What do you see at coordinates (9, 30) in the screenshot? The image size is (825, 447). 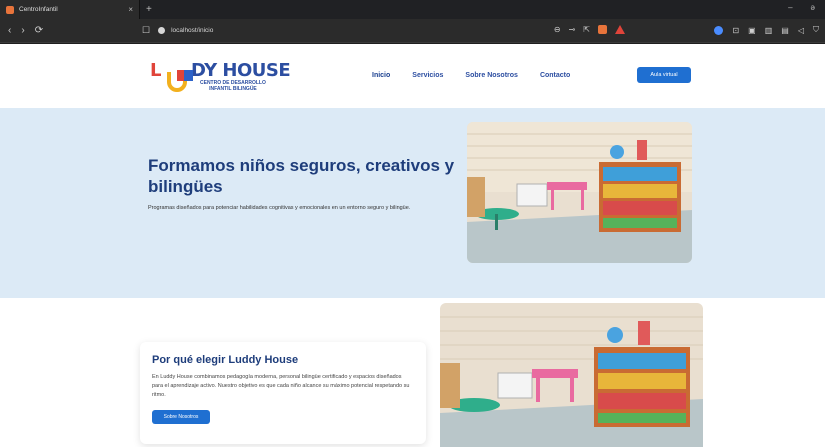 I see `back-button: ‹` at bounding box center [9, 30].